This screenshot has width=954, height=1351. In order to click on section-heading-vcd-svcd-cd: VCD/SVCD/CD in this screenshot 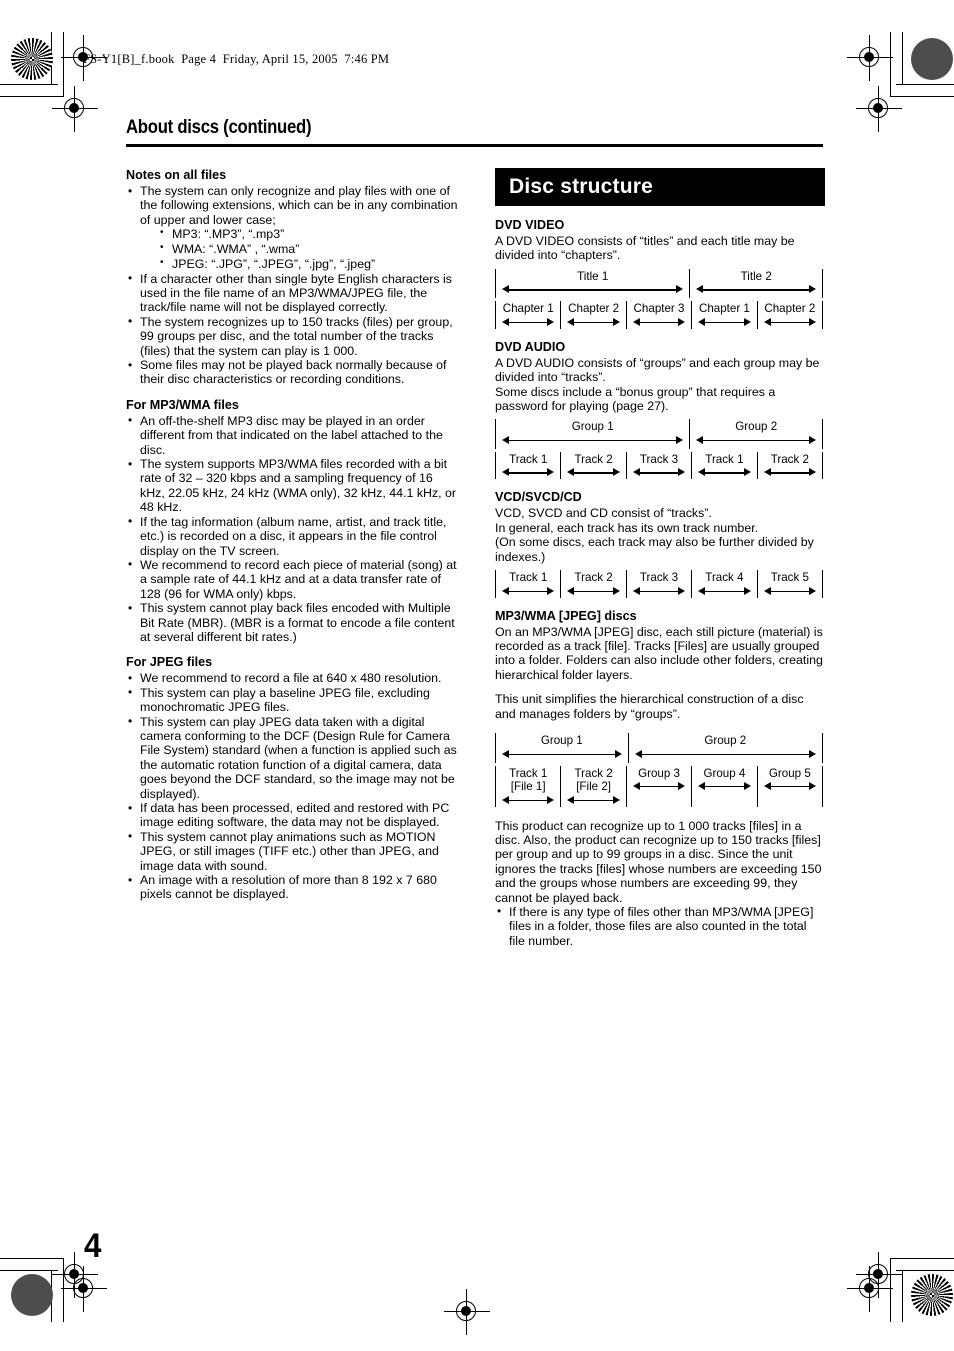, I will do `click(538, 497)`.